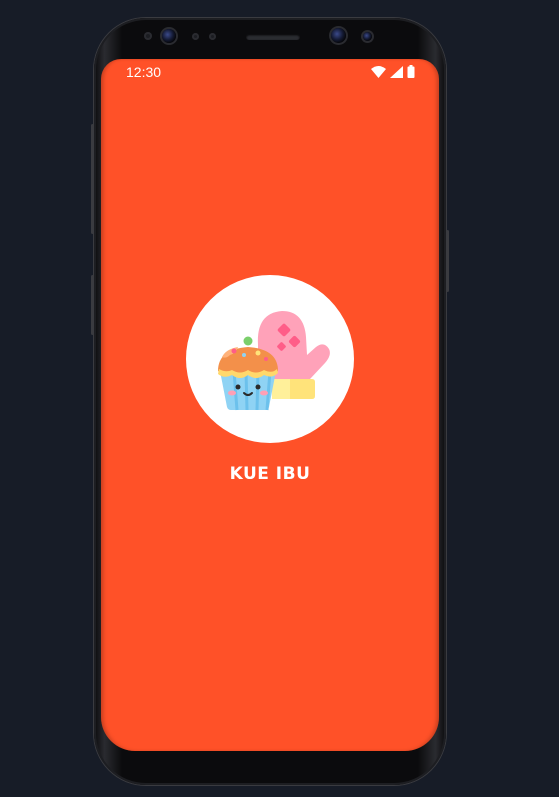  What do you see at coordinates (195, 36) in the screenshot?
I see `proximity-sensor-dot` at bounding box center [195, 36].